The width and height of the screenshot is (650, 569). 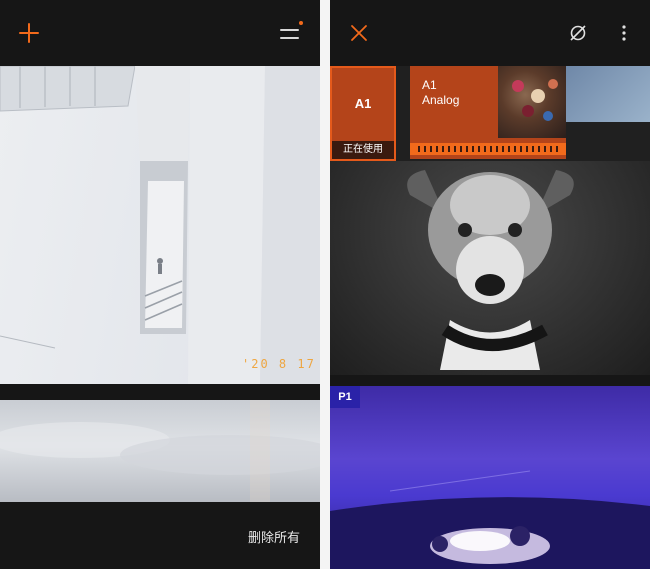 I want to click on filter-card-a1: A1 正在使用, so click(x=363, y=113).